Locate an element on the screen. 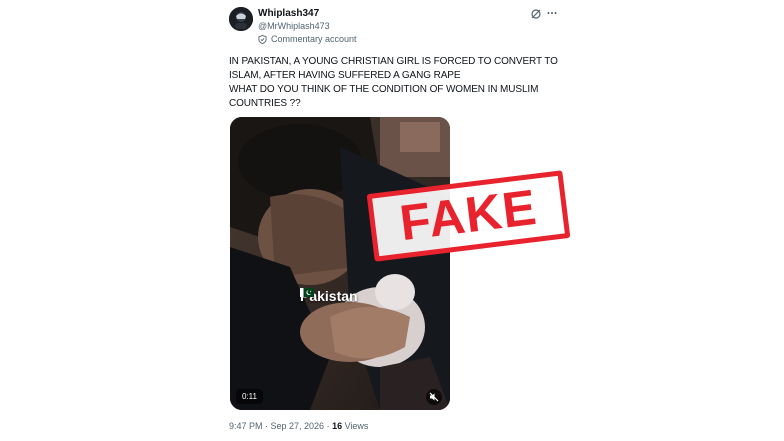 This screenshot has height=441, width=784. commentary-label: Commentary account is located at coordinates (307, 39).